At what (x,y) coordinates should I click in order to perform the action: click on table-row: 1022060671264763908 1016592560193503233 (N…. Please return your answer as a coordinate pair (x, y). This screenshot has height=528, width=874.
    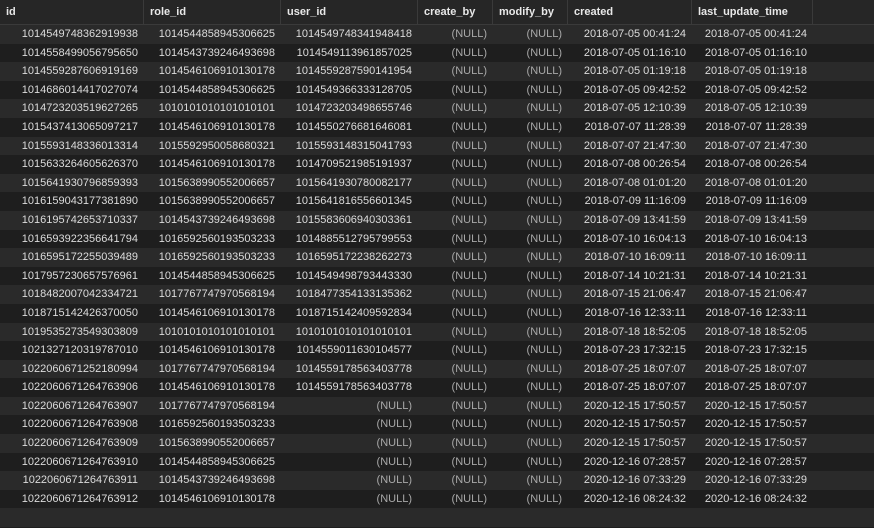
    Looking at the image, I should click on (437, 425).